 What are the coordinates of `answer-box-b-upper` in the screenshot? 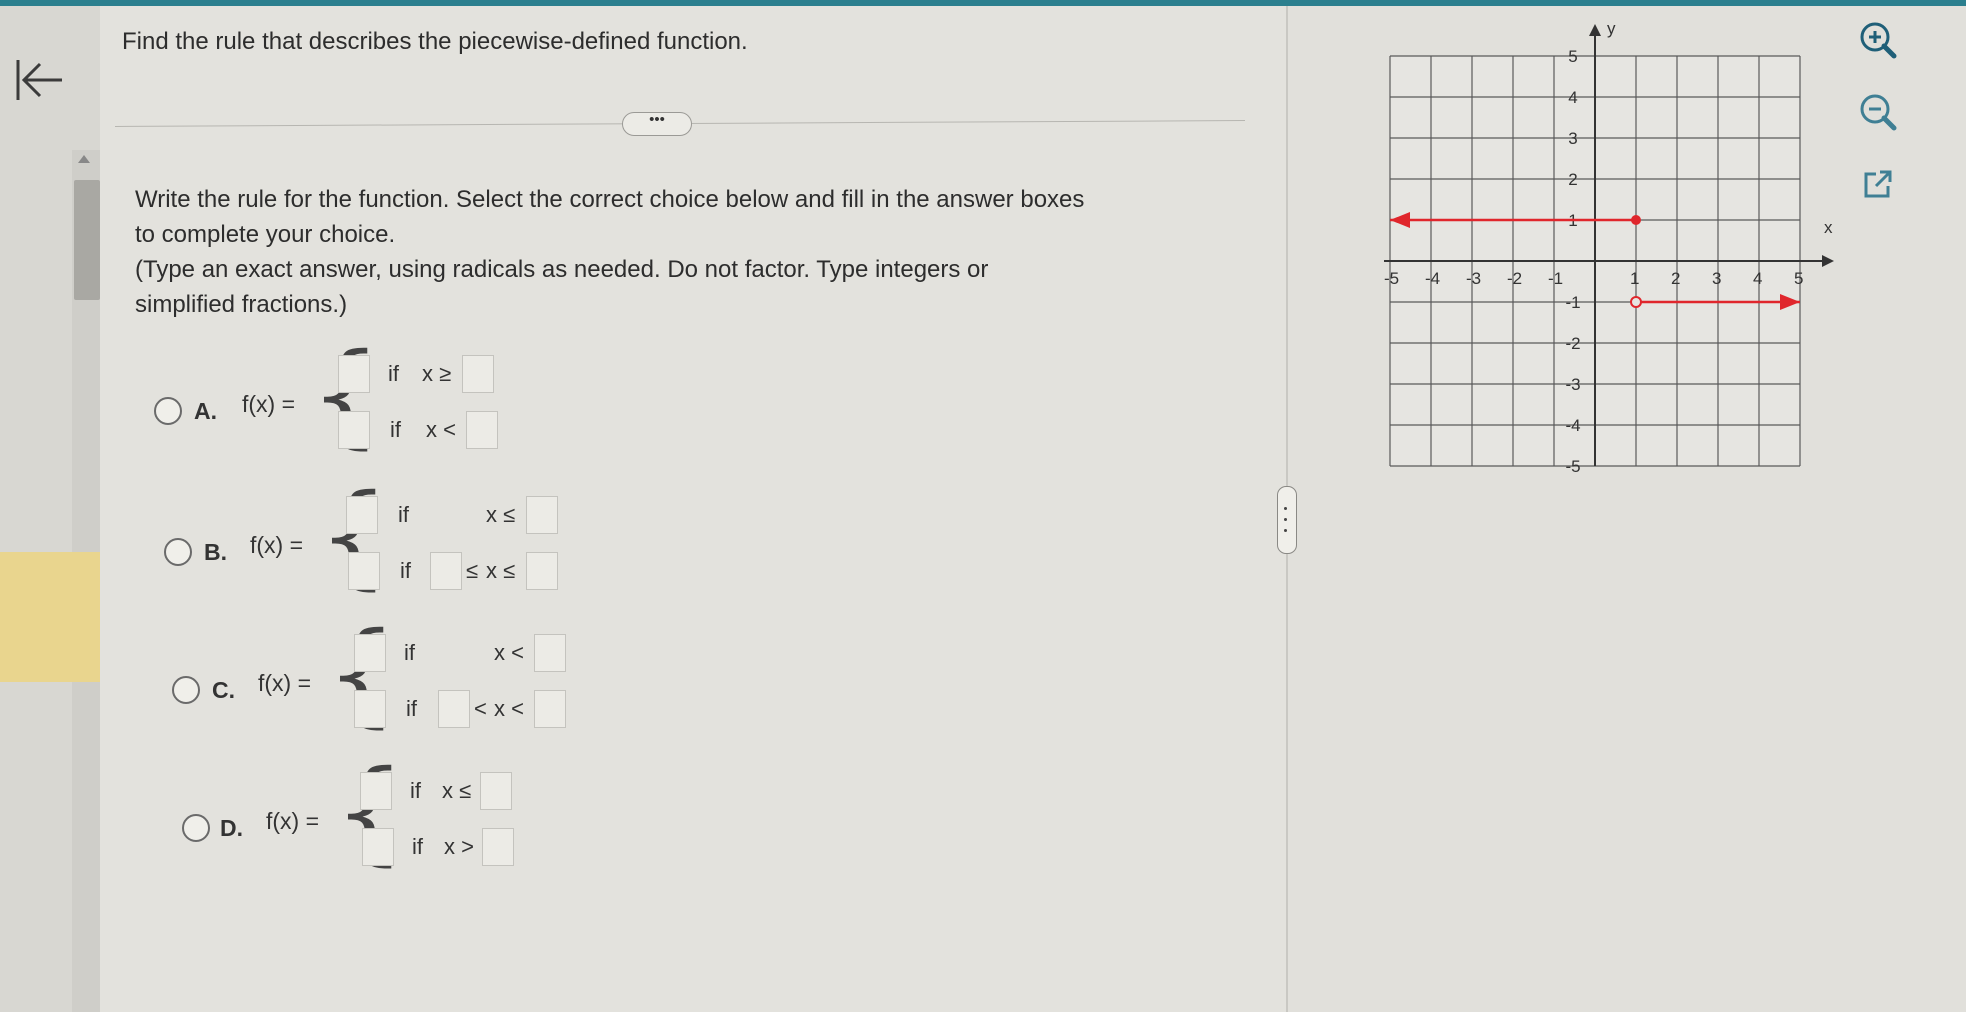 It's located at (542, 571).